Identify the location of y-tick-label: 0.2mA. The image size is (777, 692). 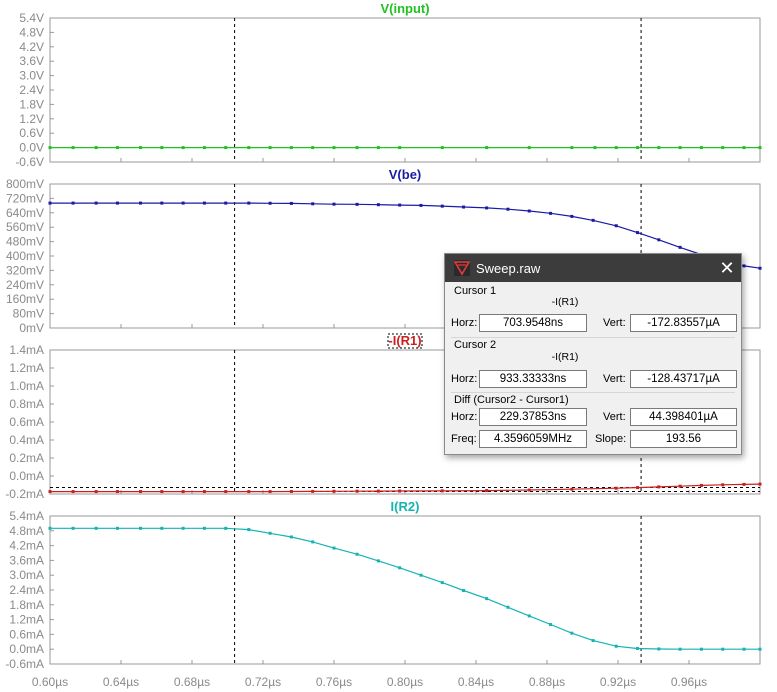
(26, 458).